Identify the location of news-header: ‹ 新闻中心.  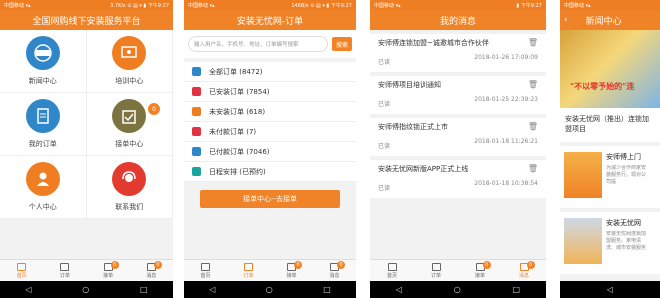
(610, 20).